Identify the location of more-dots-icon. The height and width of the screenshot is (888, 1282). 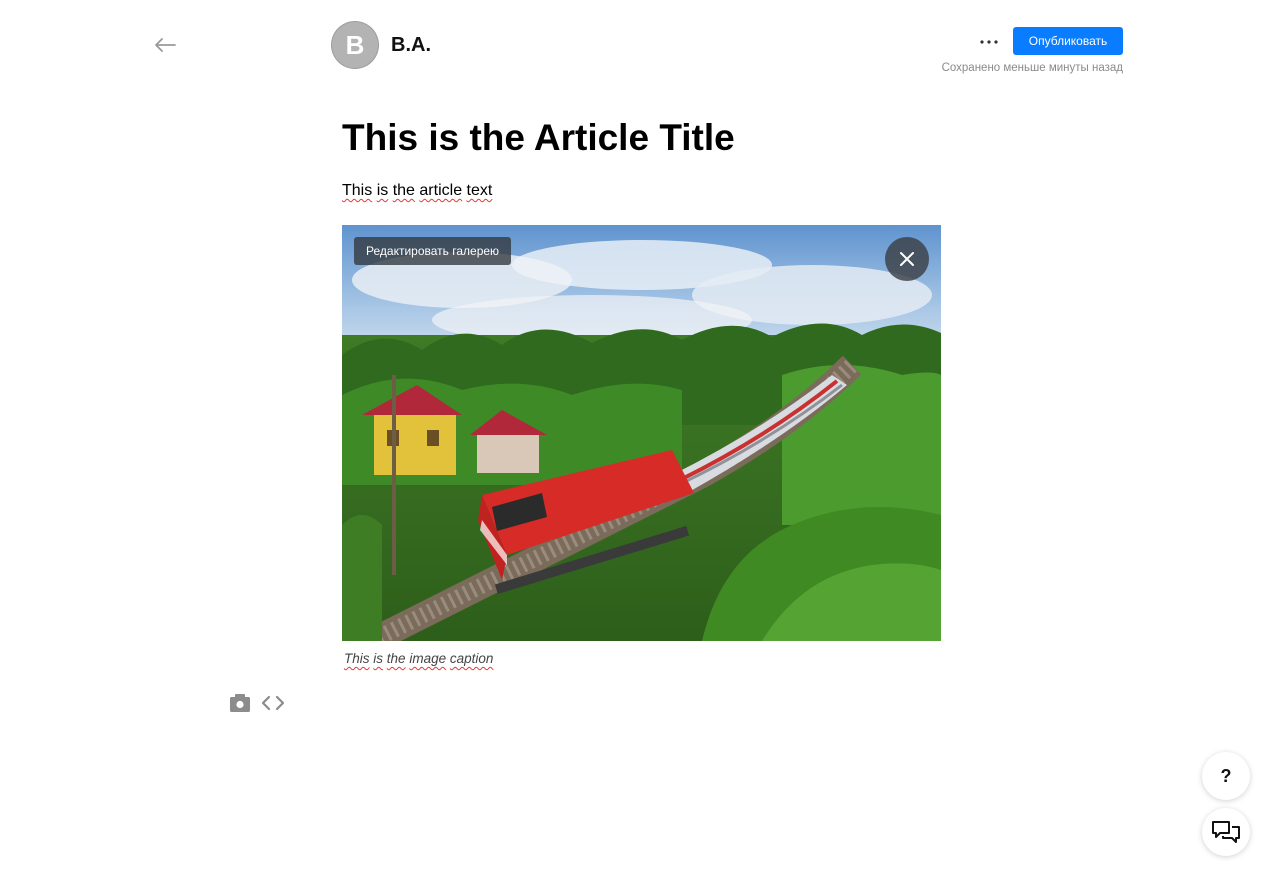
(989, 42).